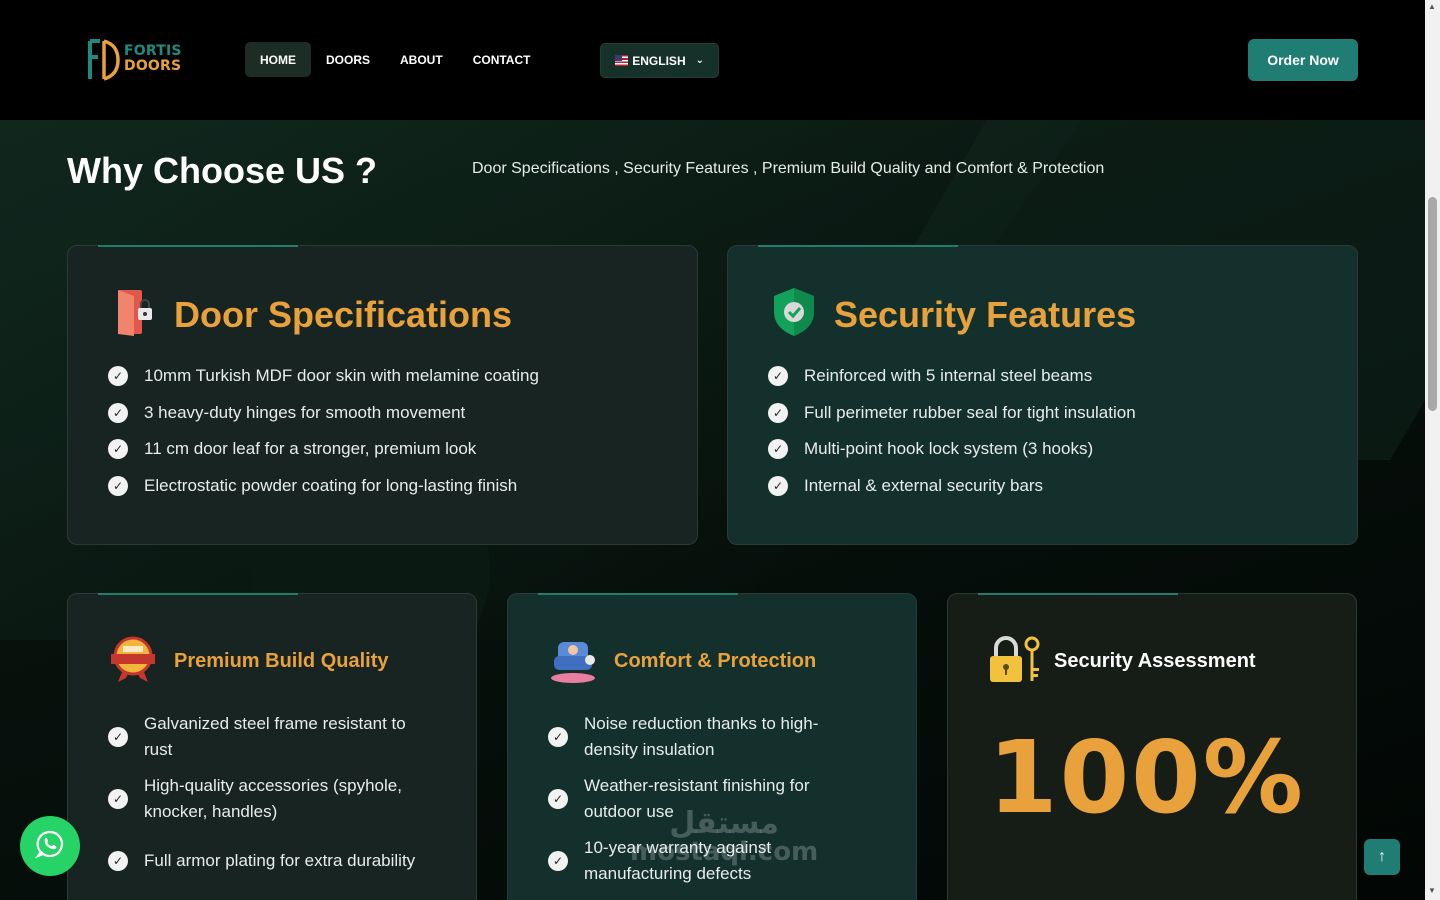 Image resolution: width=1440 pixels, height=900 pixels. I want to click on logo-mark-icon, so click(103, 59).